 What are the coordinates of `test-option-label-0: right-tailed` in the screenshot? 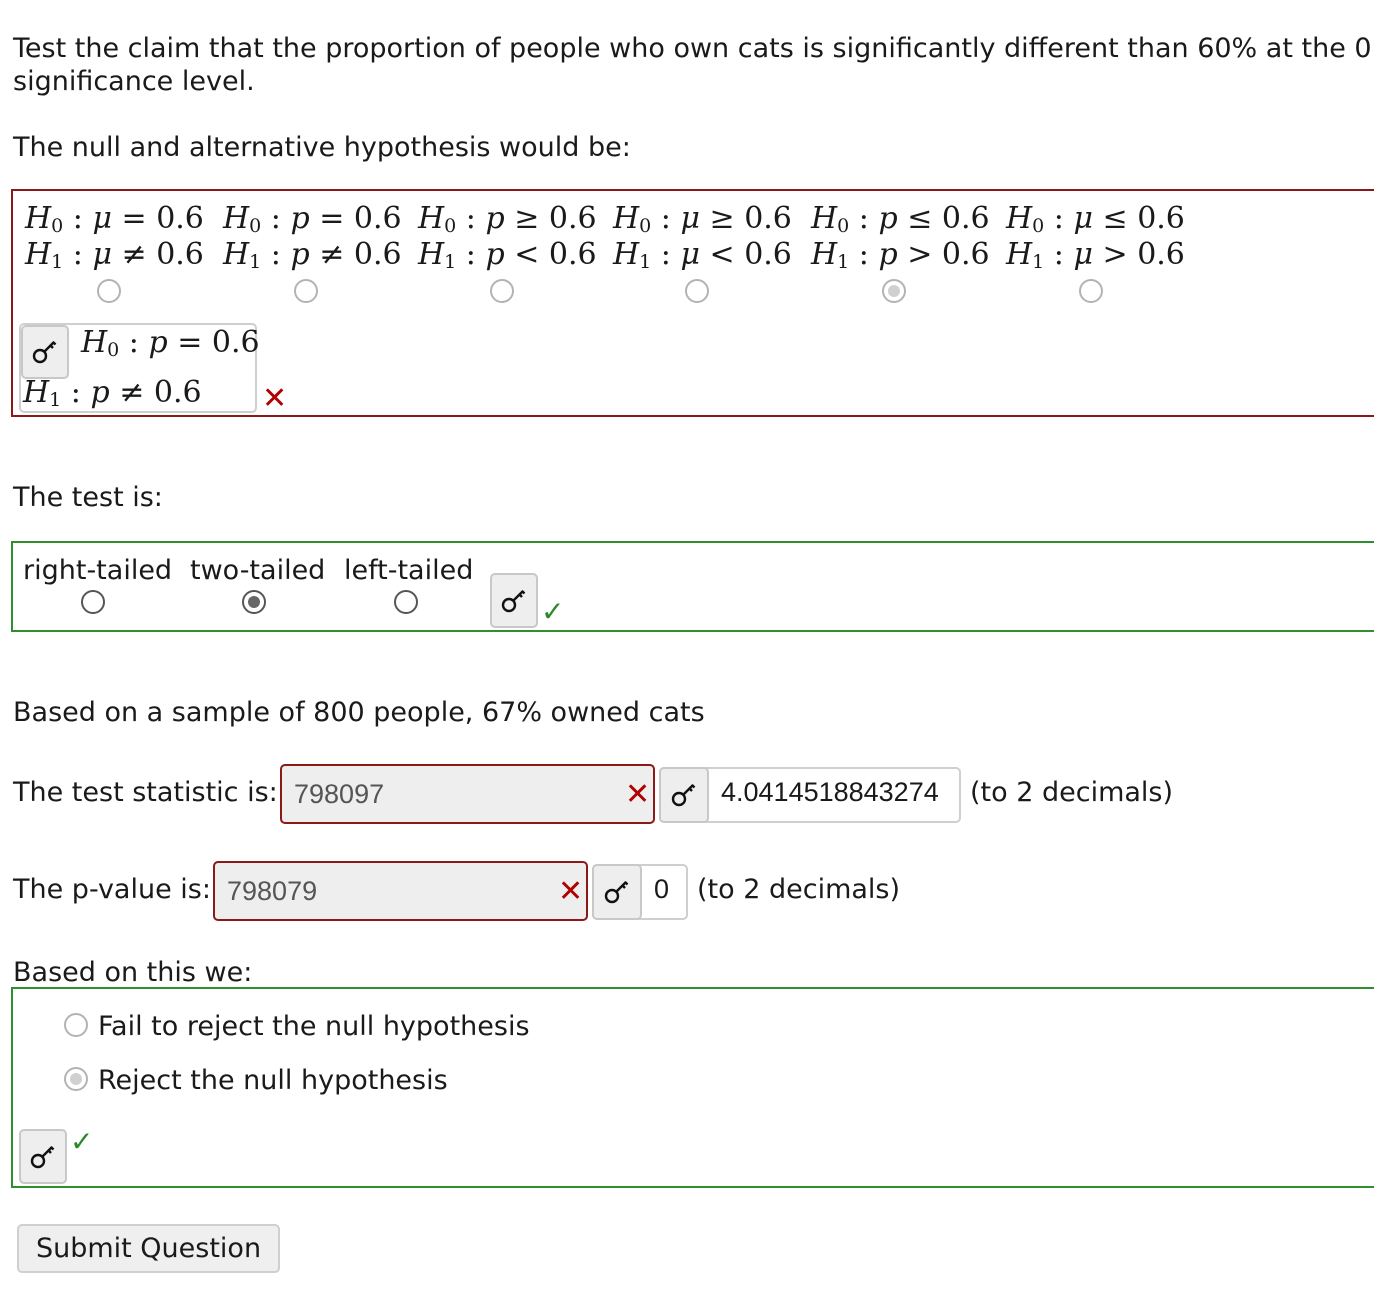 It's located at (98, 570).